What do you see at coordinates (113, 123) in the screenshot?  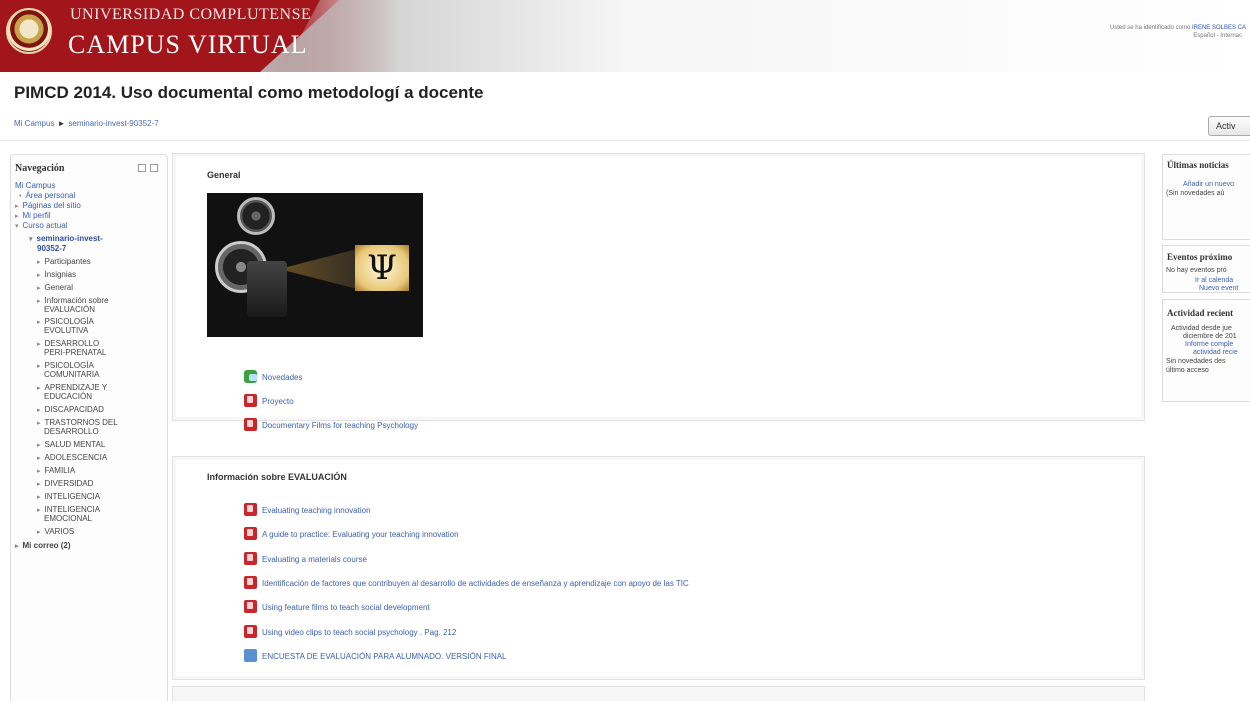 I see `breadcrumb-course: seminario-invest-90352-7` at bounding box center [113, 123].